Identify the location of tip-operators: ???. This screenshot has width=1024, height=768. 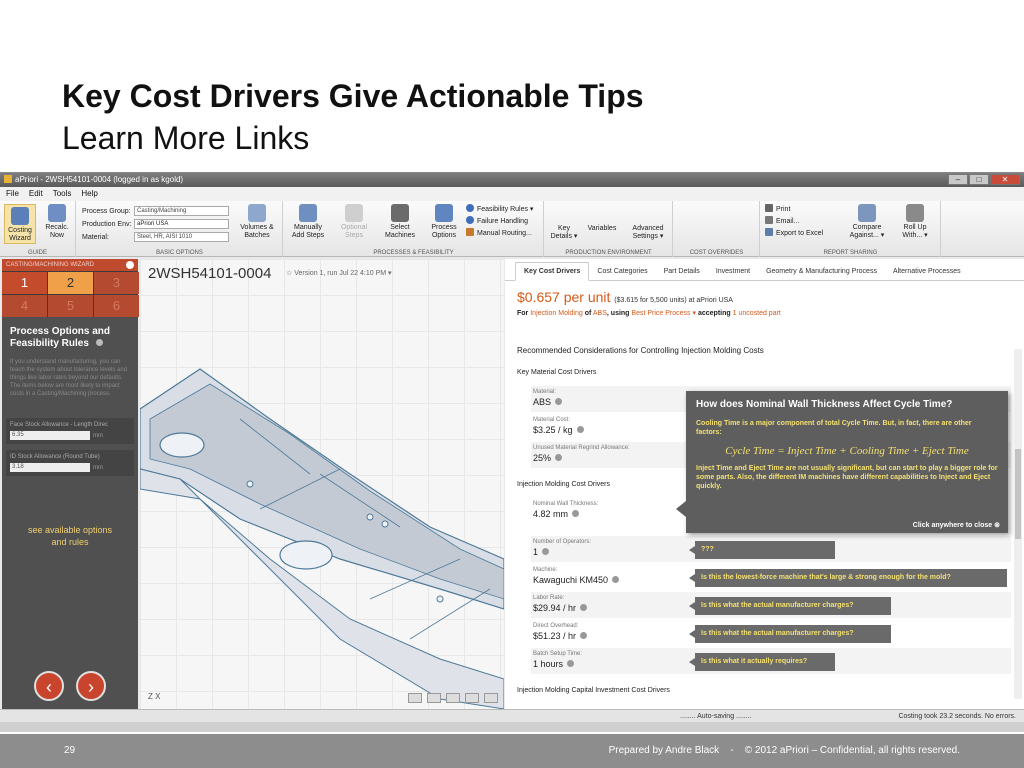
(762, 550).